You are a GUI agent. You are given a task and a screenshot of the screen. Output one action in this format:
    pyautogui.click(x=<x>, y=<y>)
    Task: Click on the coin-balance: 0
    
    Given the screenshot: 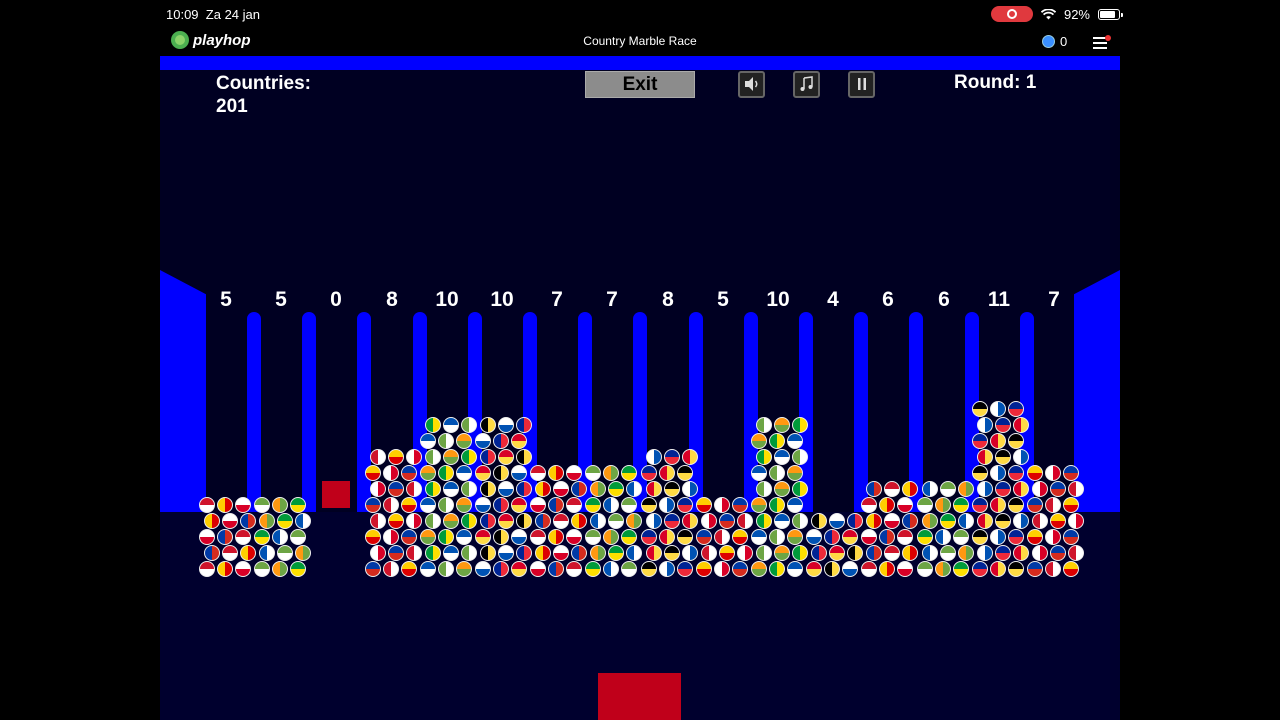 What is the action you would take?
    pyautogui.click(x=1054, y=41)
    